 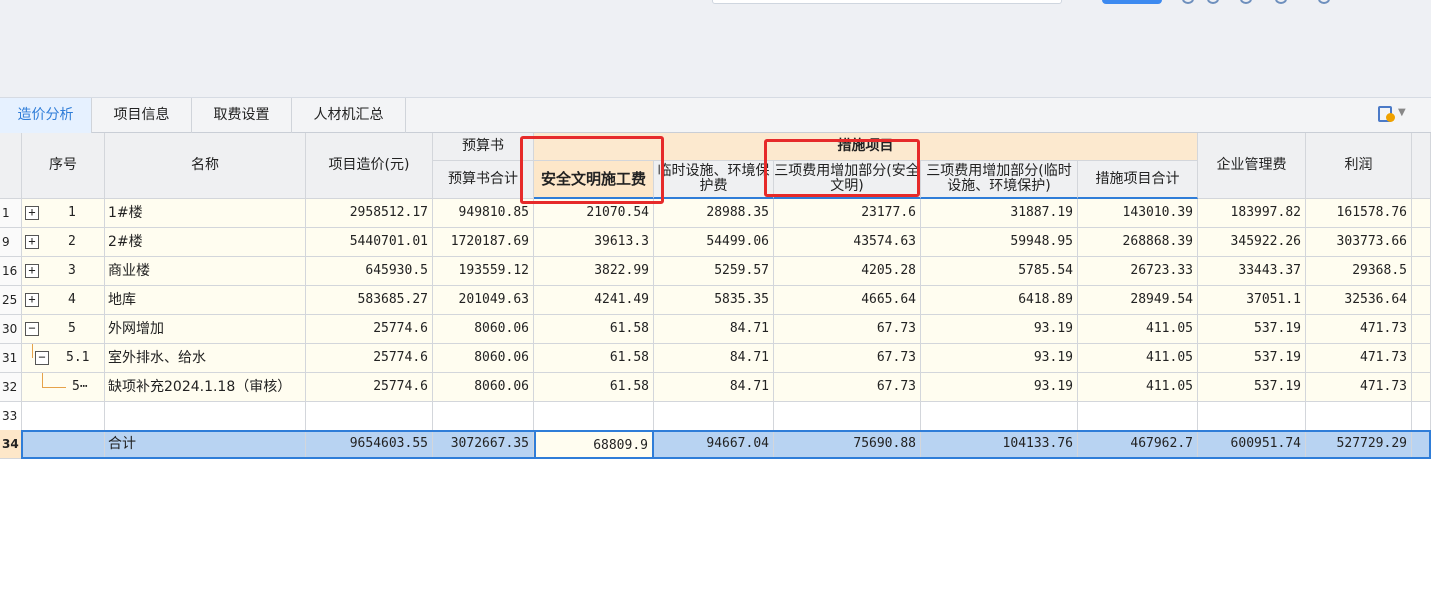 What do you see at coordinates (1138, 213) in the screenshot?
I see `measures-total-cell: 143010.39` at bounding box center [1138, 213].